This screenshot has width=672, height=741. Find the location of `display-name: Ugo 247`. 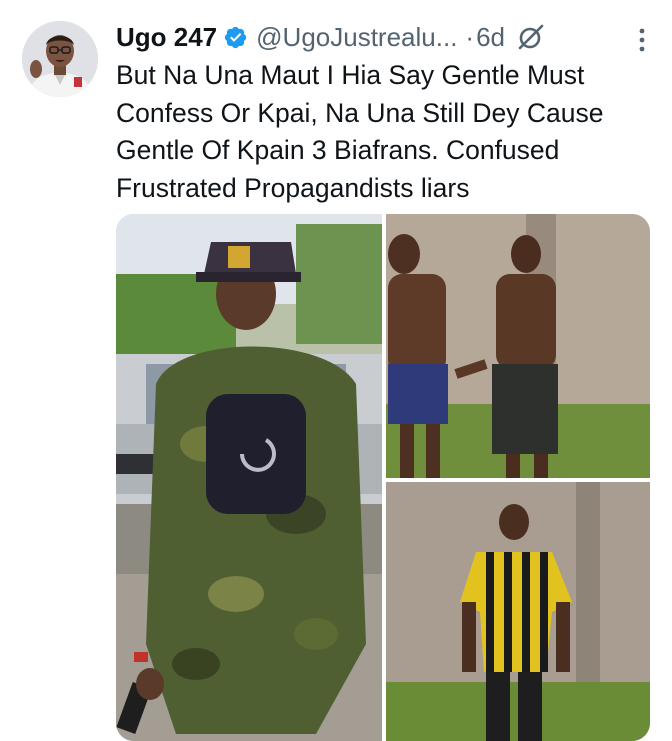

display-name: Ugo 247 is located at coordinates (166, 37).